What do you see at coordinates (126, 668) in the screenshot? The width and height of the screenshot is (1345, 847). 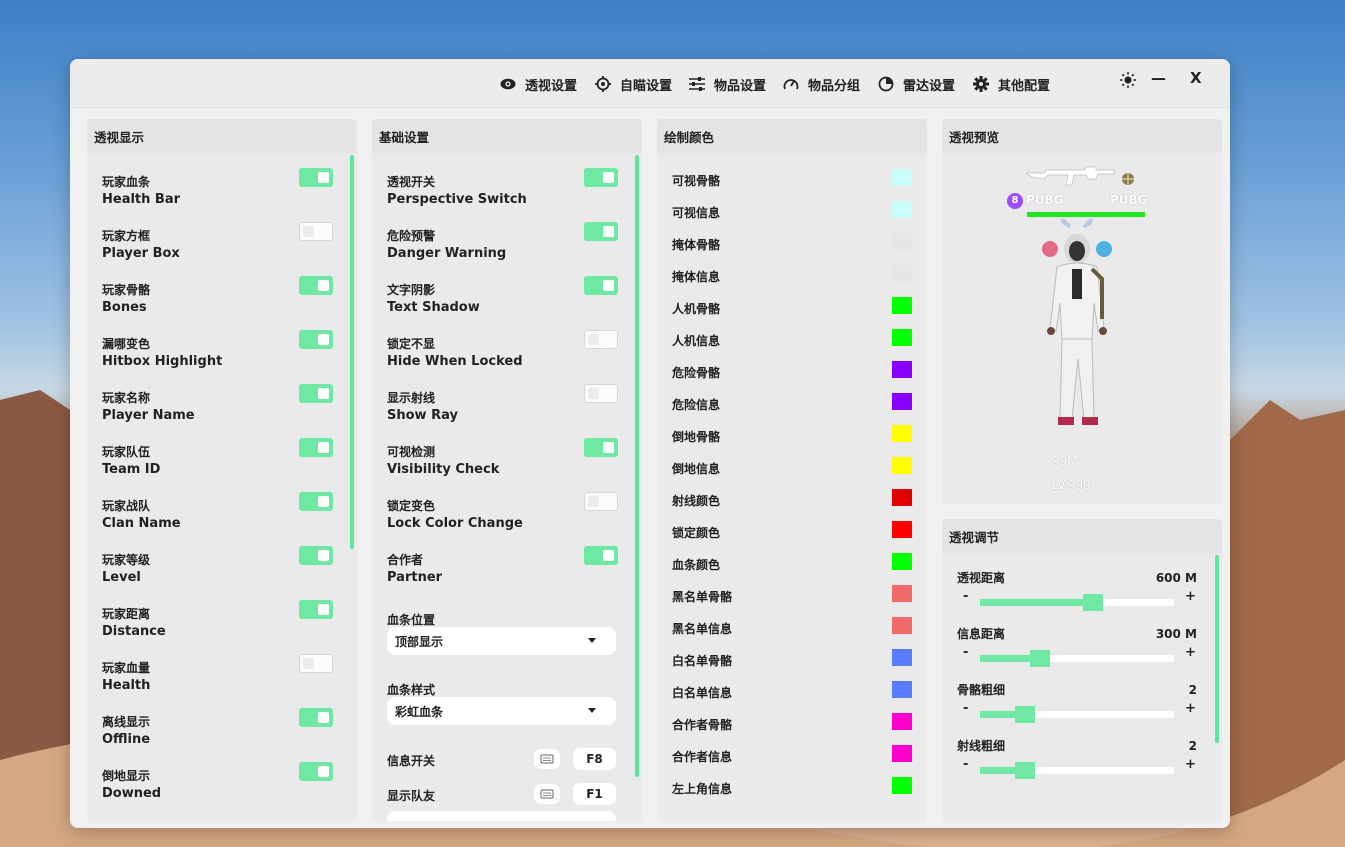 I see `setting-label-zh: 玩家血量` at bounding box center [126, 668].